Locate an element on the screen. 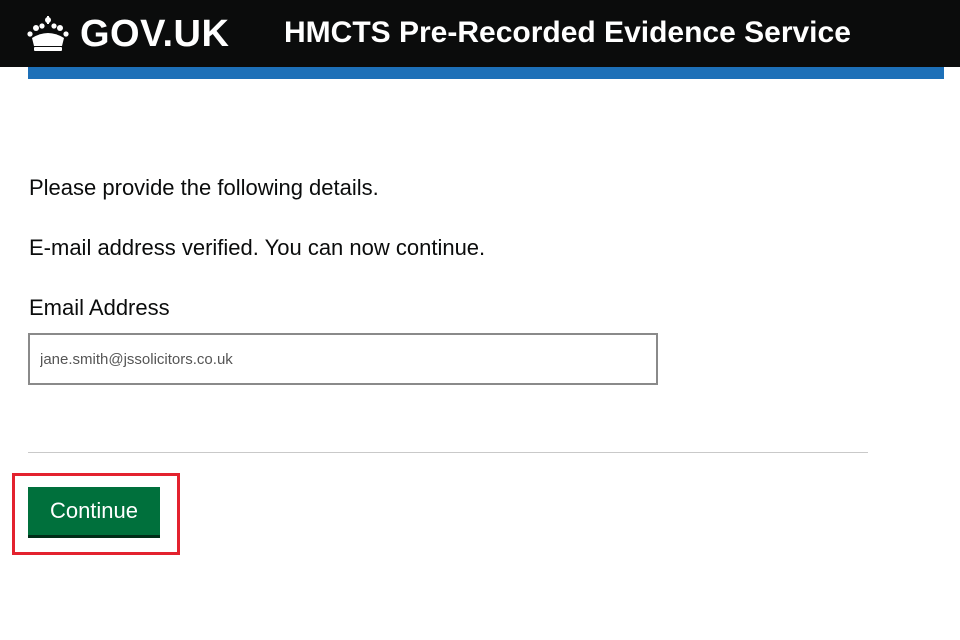  header-blue-bar is located at coordinates (486, 73).